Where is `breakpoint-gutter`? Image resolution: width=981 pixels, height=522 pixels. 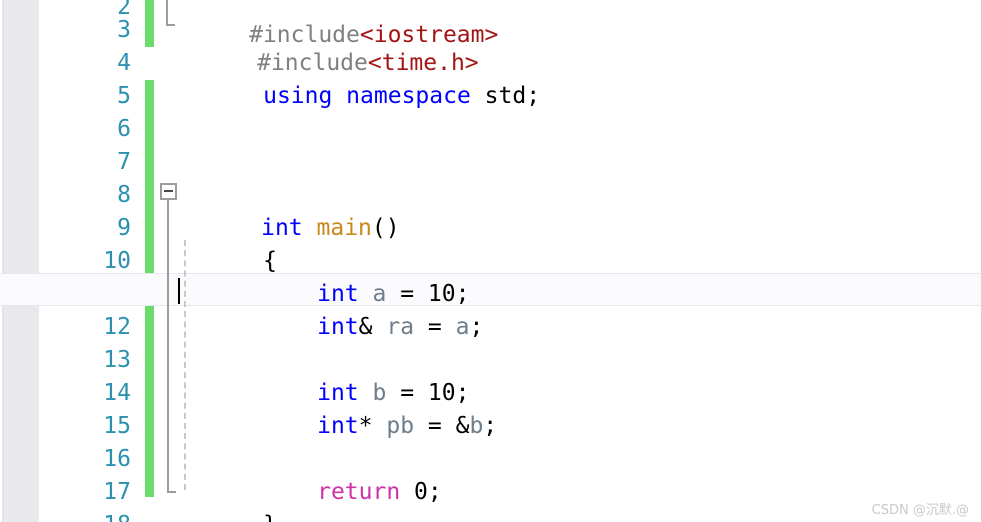
breakpoint-gutter is located at coordinates (20, 261).